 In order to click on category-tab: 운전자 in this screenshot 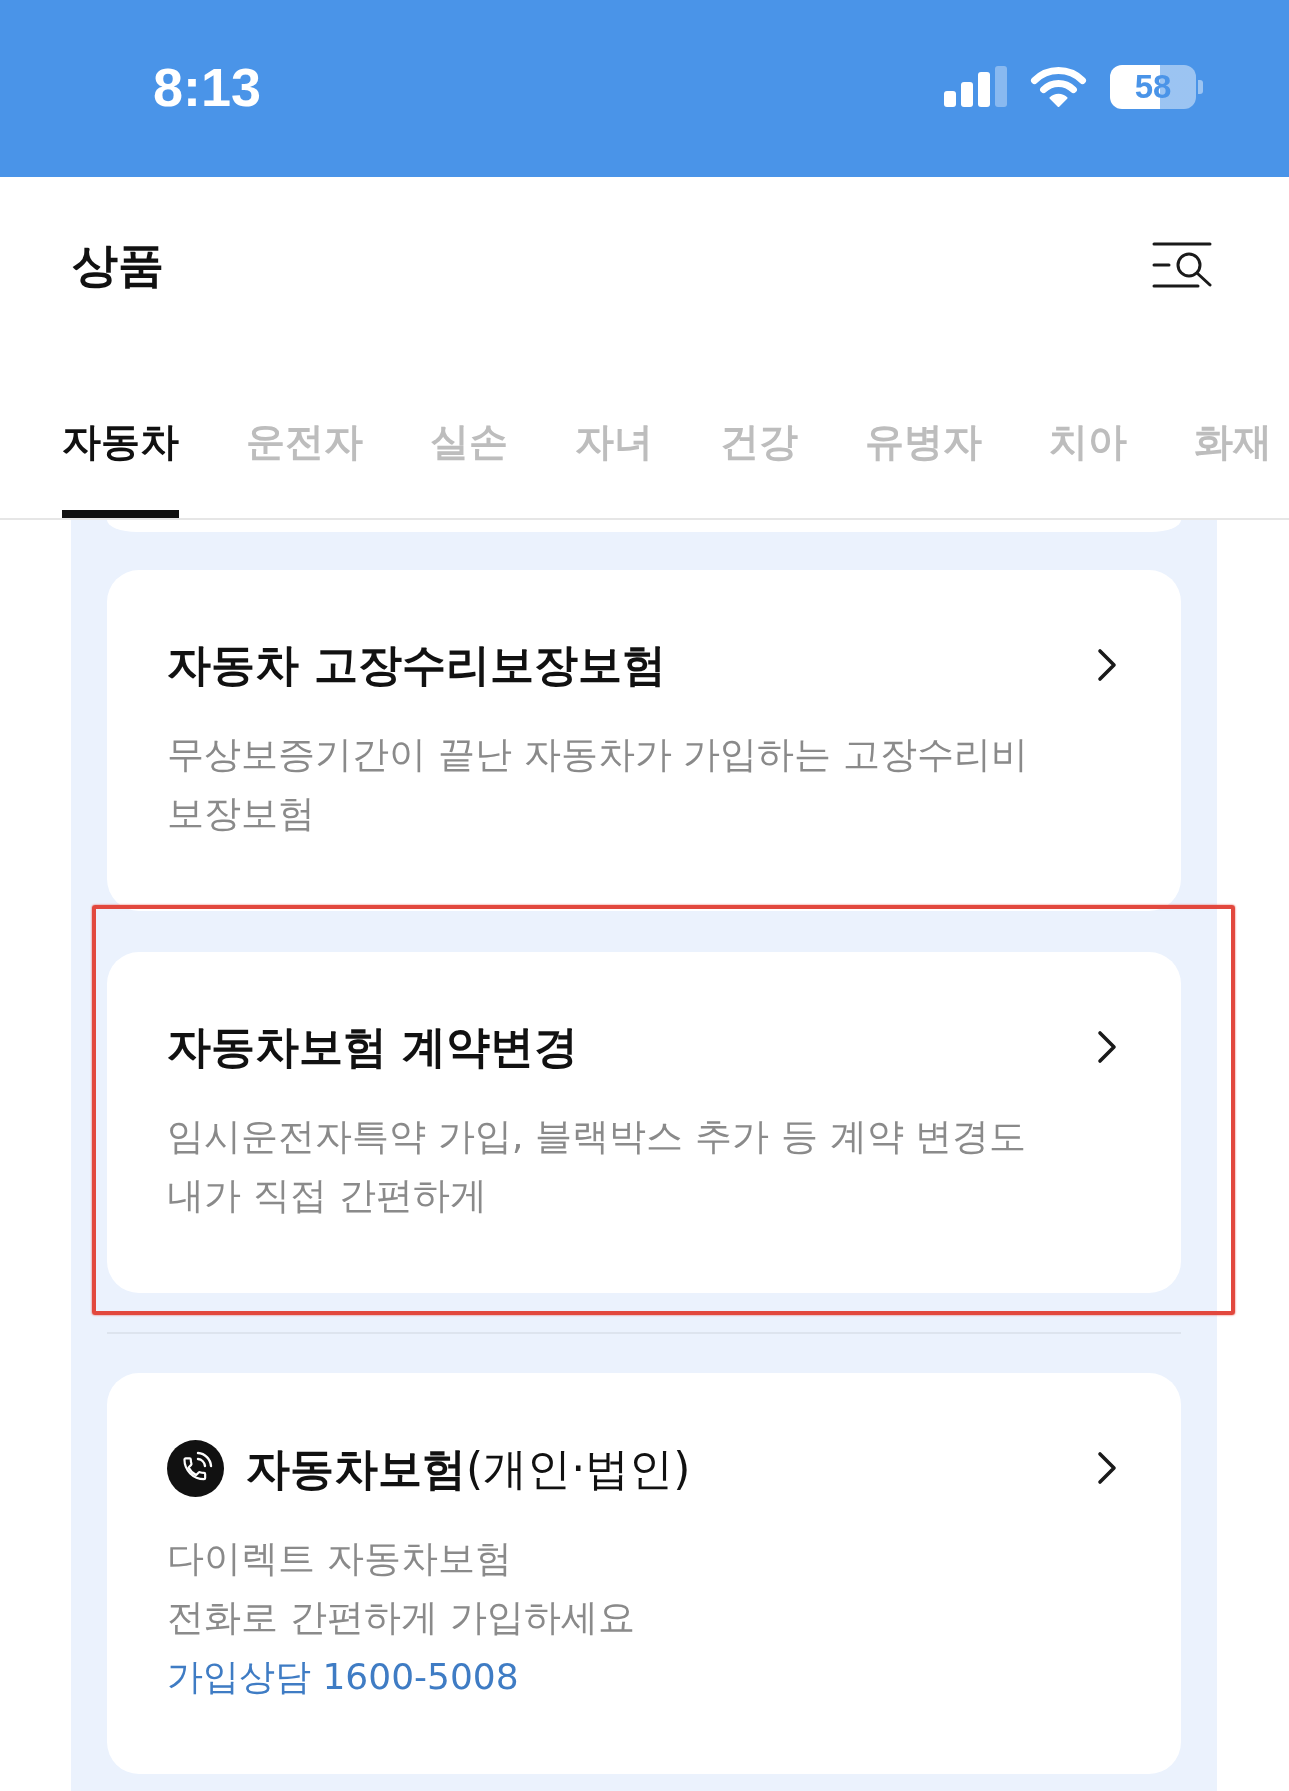, I will do `click(304, 468)`.